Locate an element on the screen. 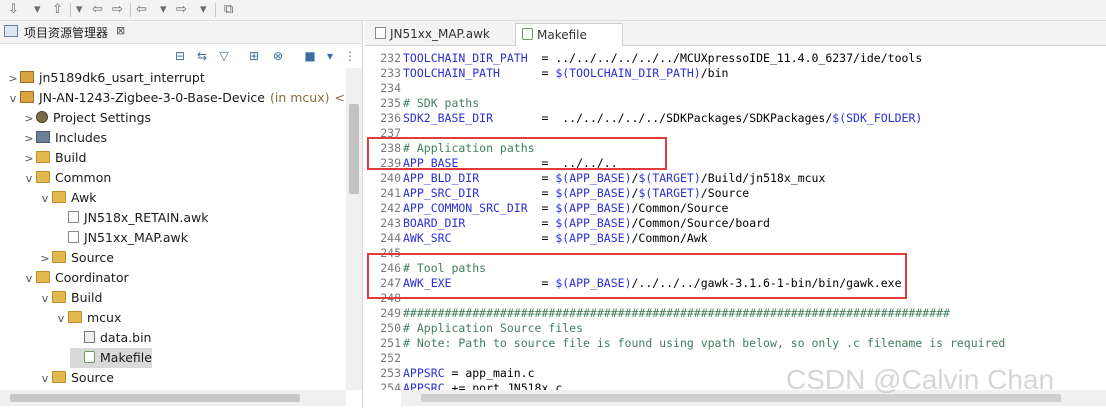 The image size is (1106, 408). code-text: APPSRC += port_JN518x.c is located at coordinates (482, 385).